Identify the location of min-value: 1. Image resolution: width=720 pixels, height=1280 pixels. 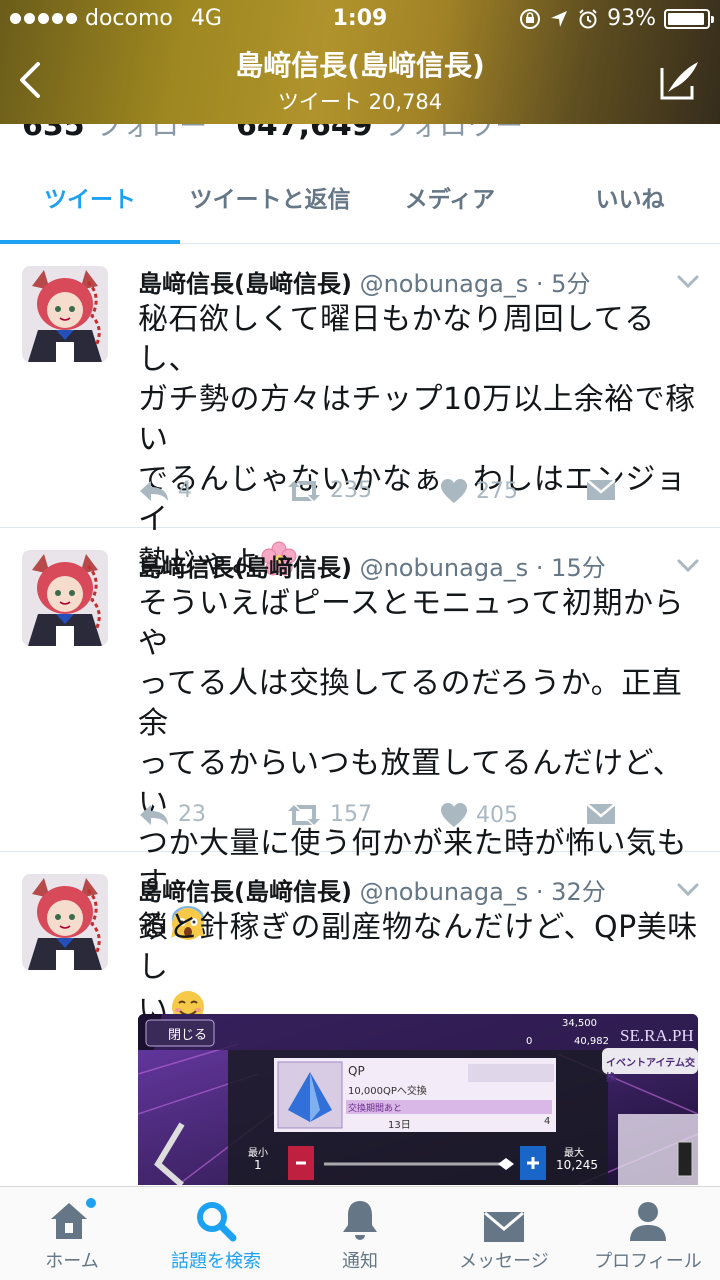
(258, 1165).